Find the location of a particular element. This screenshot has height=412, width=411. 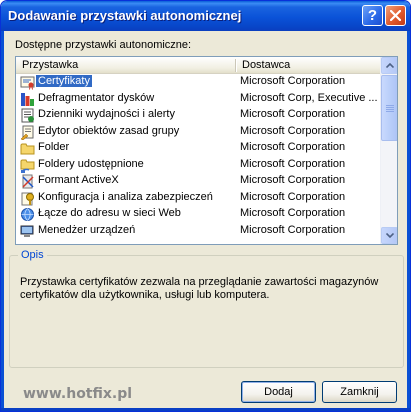

window-frame-bottom is located at coordinates (205, 409).